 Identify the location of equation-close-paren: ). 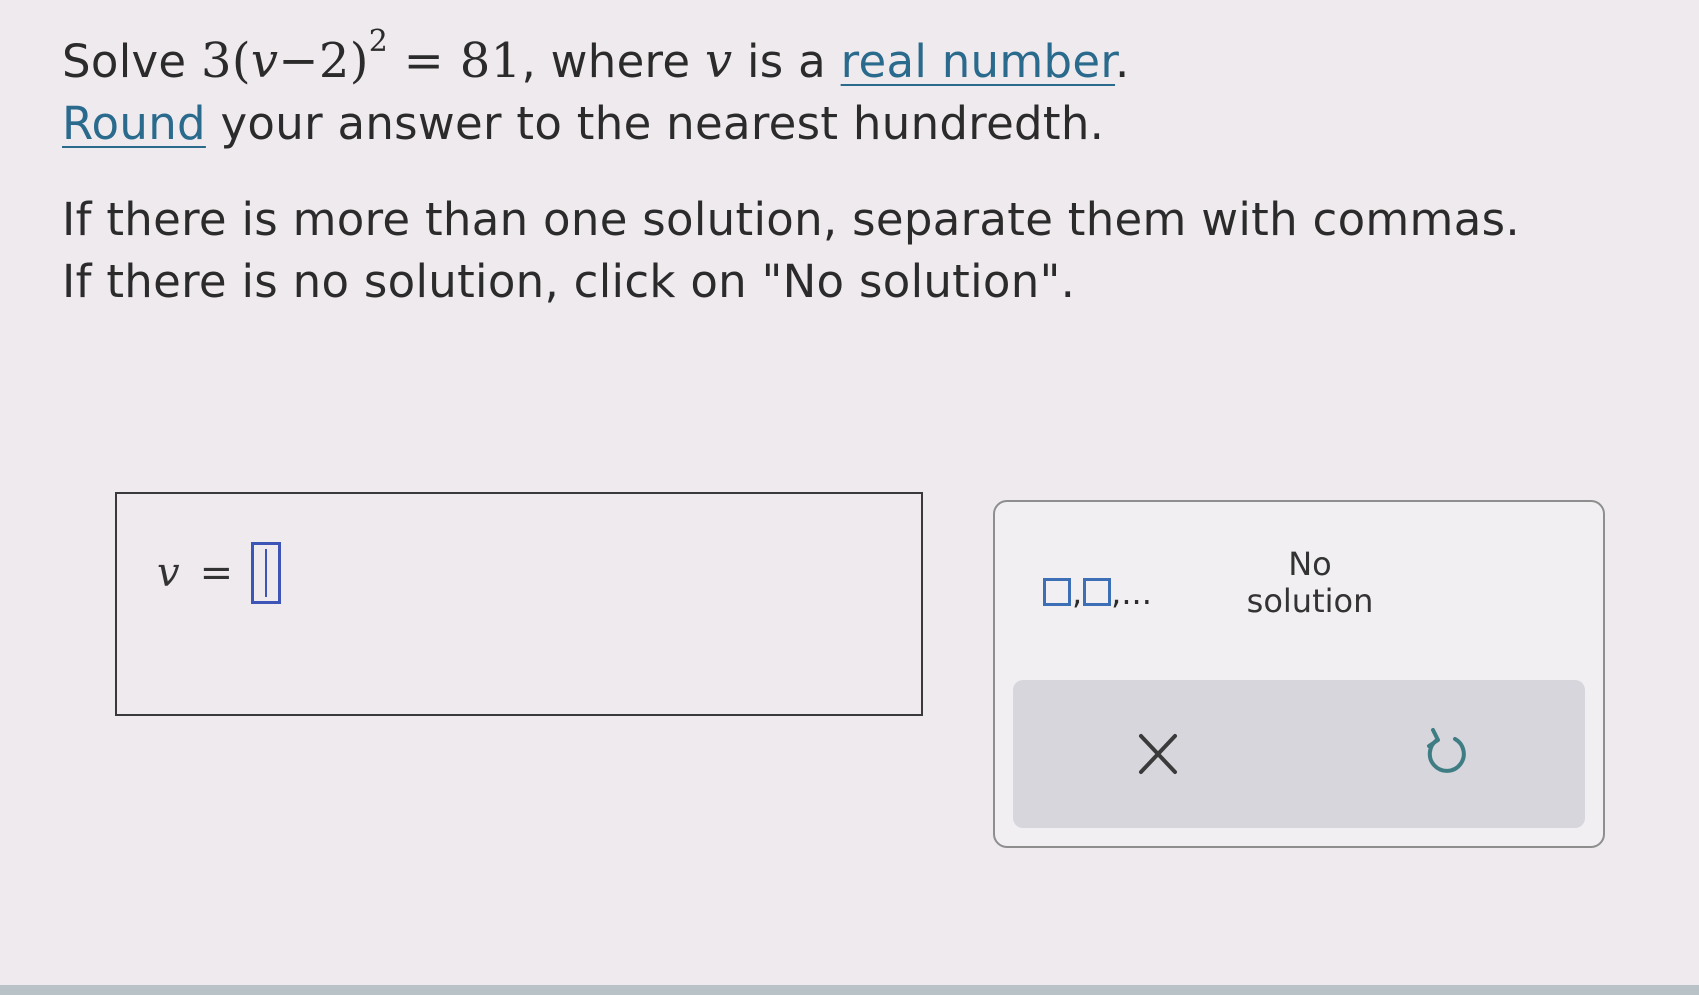
(359, 61).